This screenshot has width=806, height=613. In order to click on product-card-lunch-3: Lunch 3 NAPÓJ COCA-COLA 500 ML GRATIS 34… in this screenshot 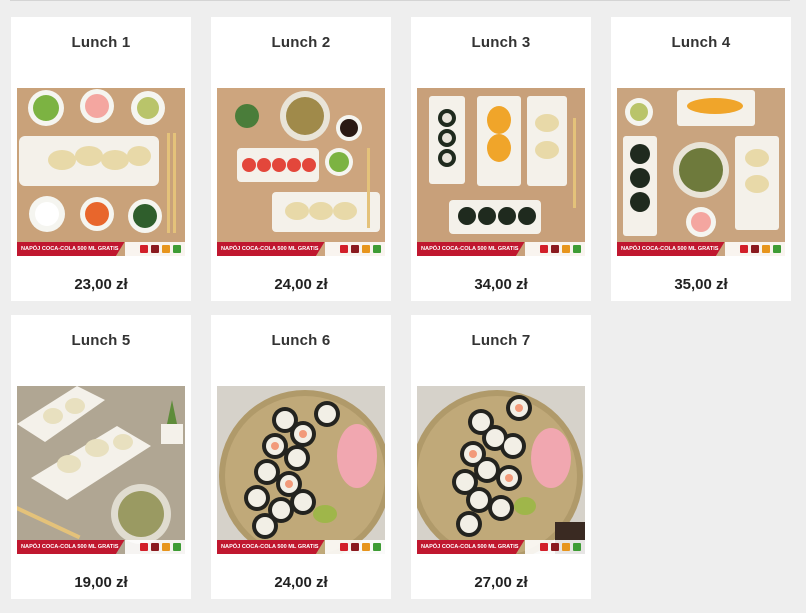, I will do `click(501, 159)`.